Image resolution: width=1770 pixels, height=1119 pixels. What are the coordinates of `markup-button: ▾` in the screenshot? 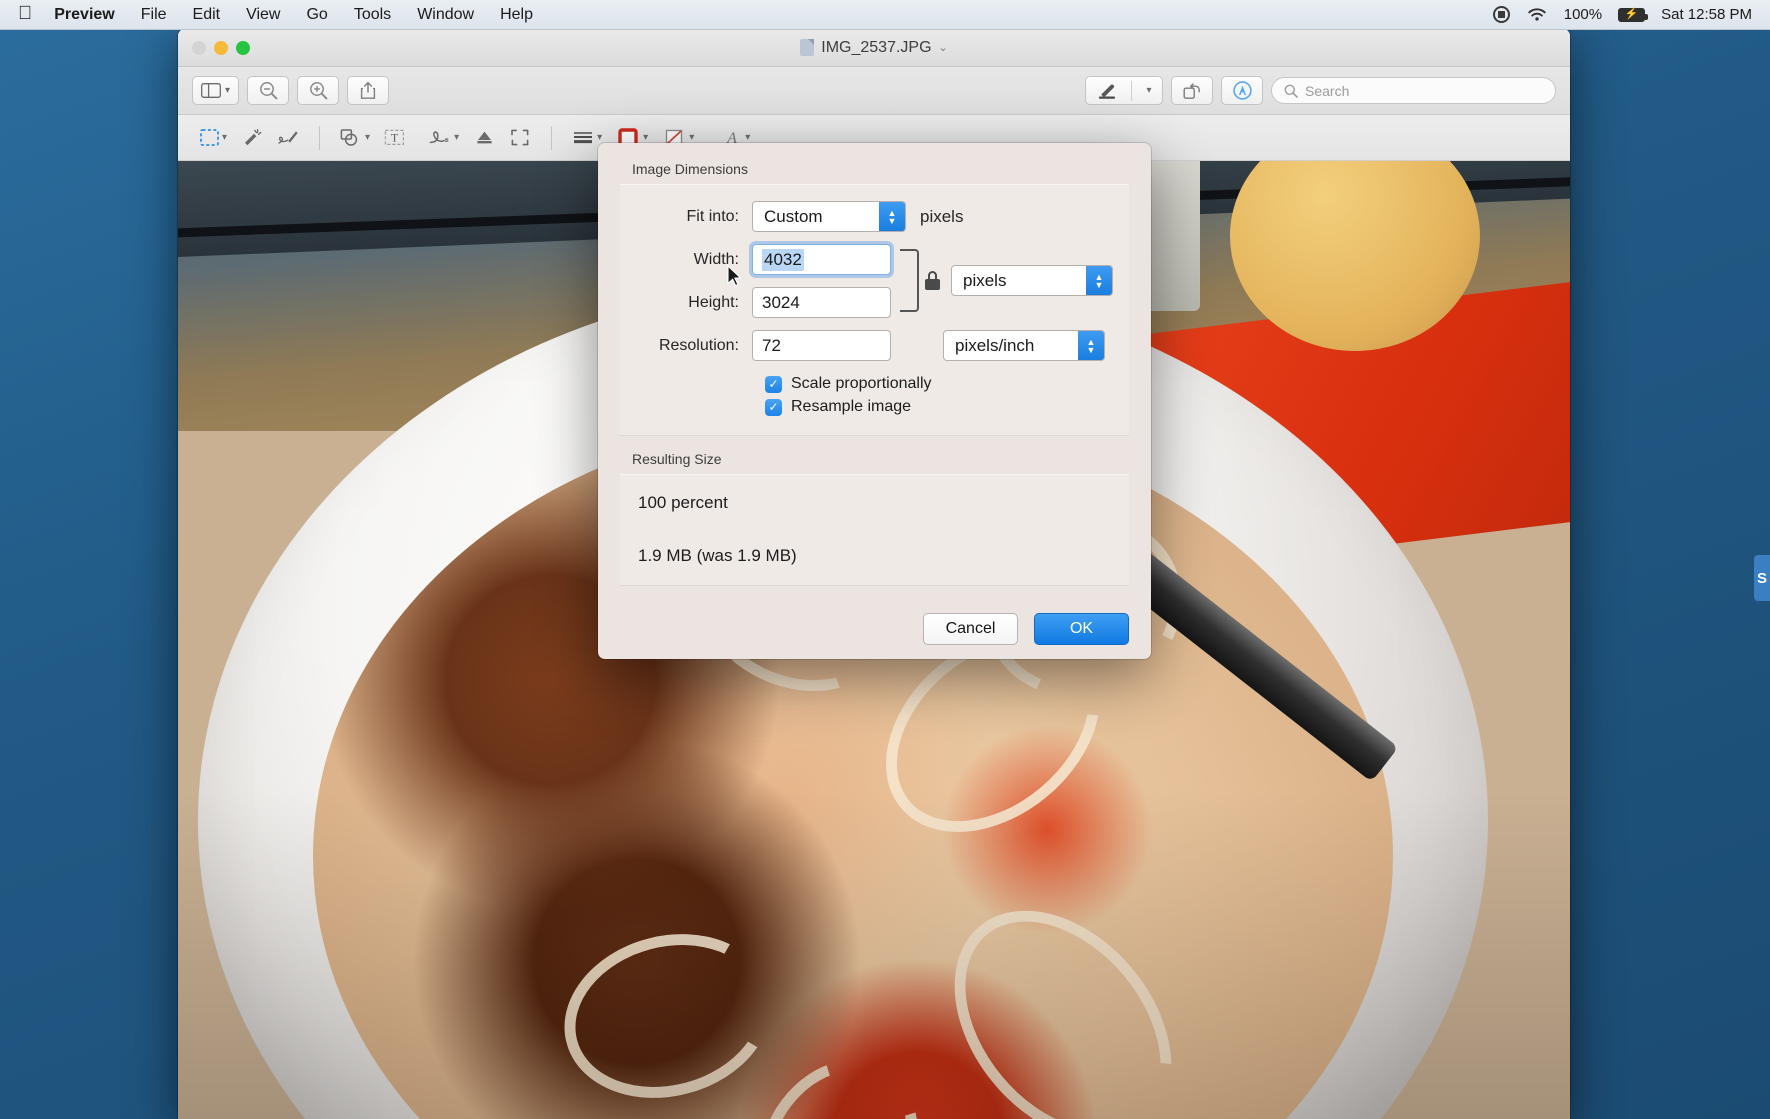 It's located at (1124, 90).